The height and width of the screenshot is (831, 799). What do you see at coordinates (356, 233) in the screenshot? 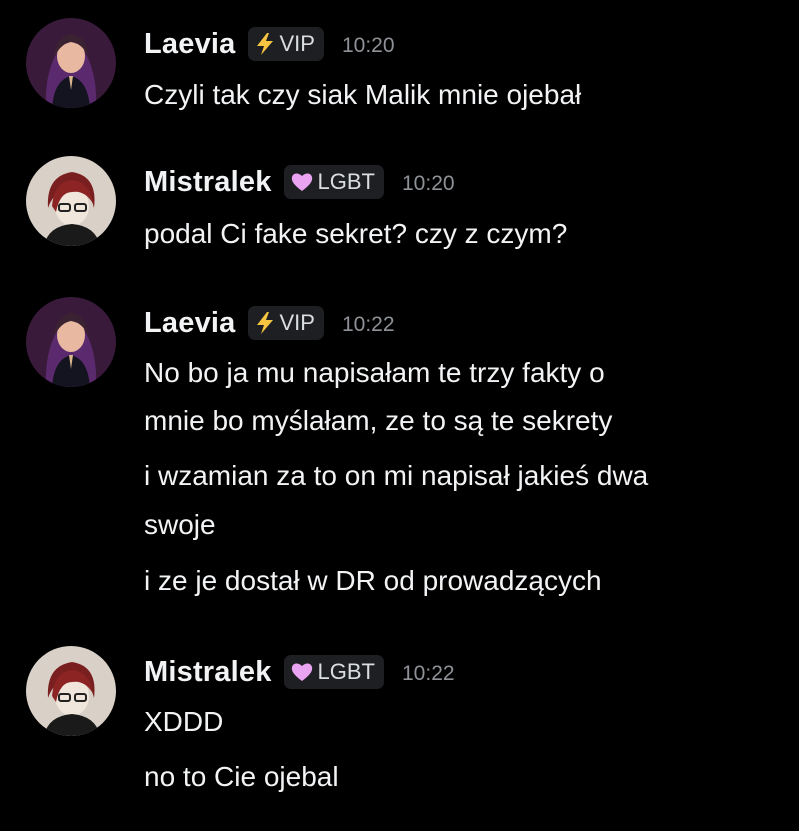
I see `message-text: podal Ci fake sekret? czy z czym?` at bounding box center [356, 233].